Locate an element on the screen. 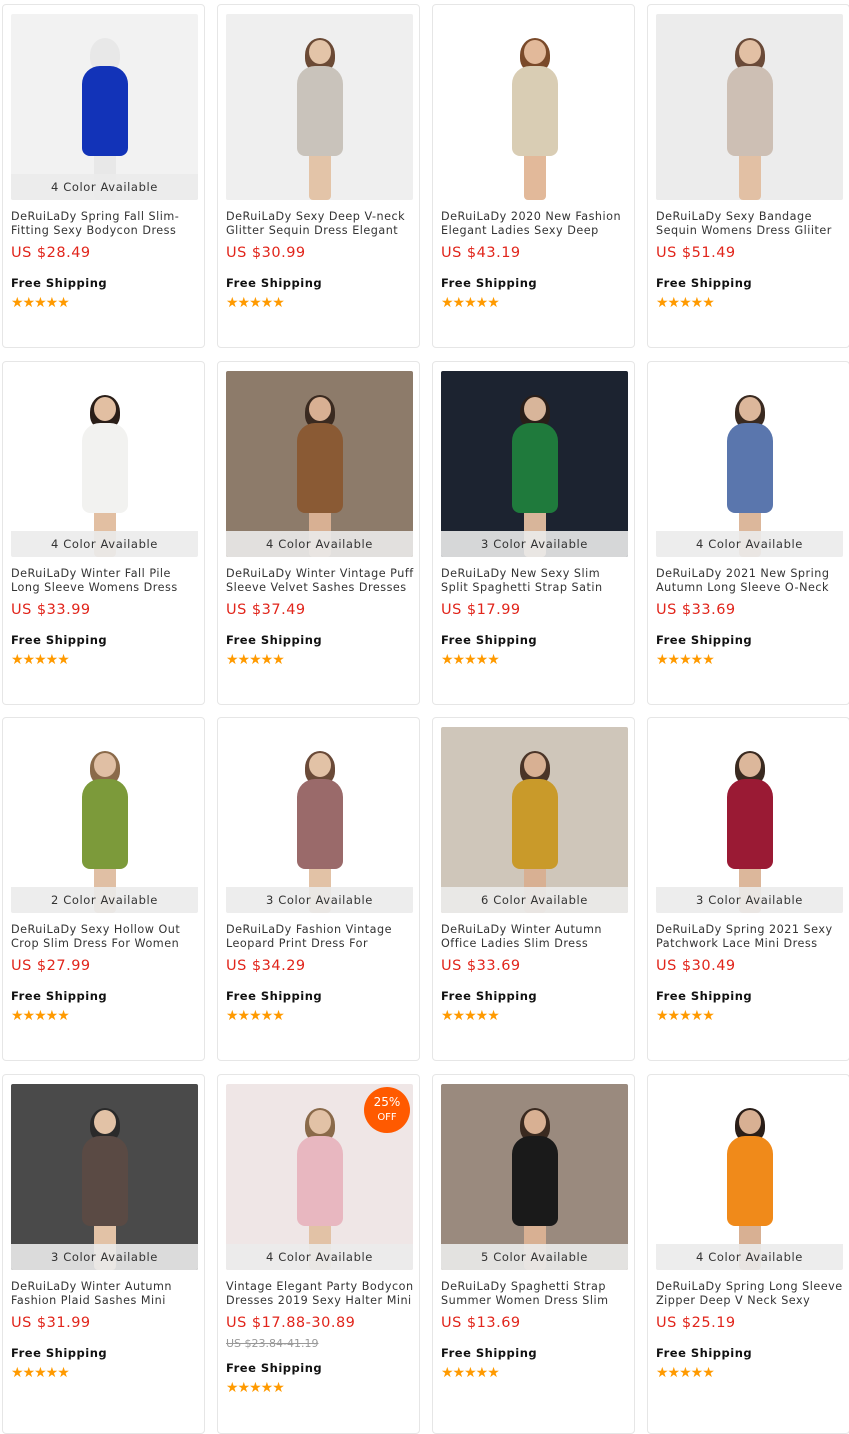 This screenshot has width=849, height=1434. model-figure is located at coordinates (750, 119).